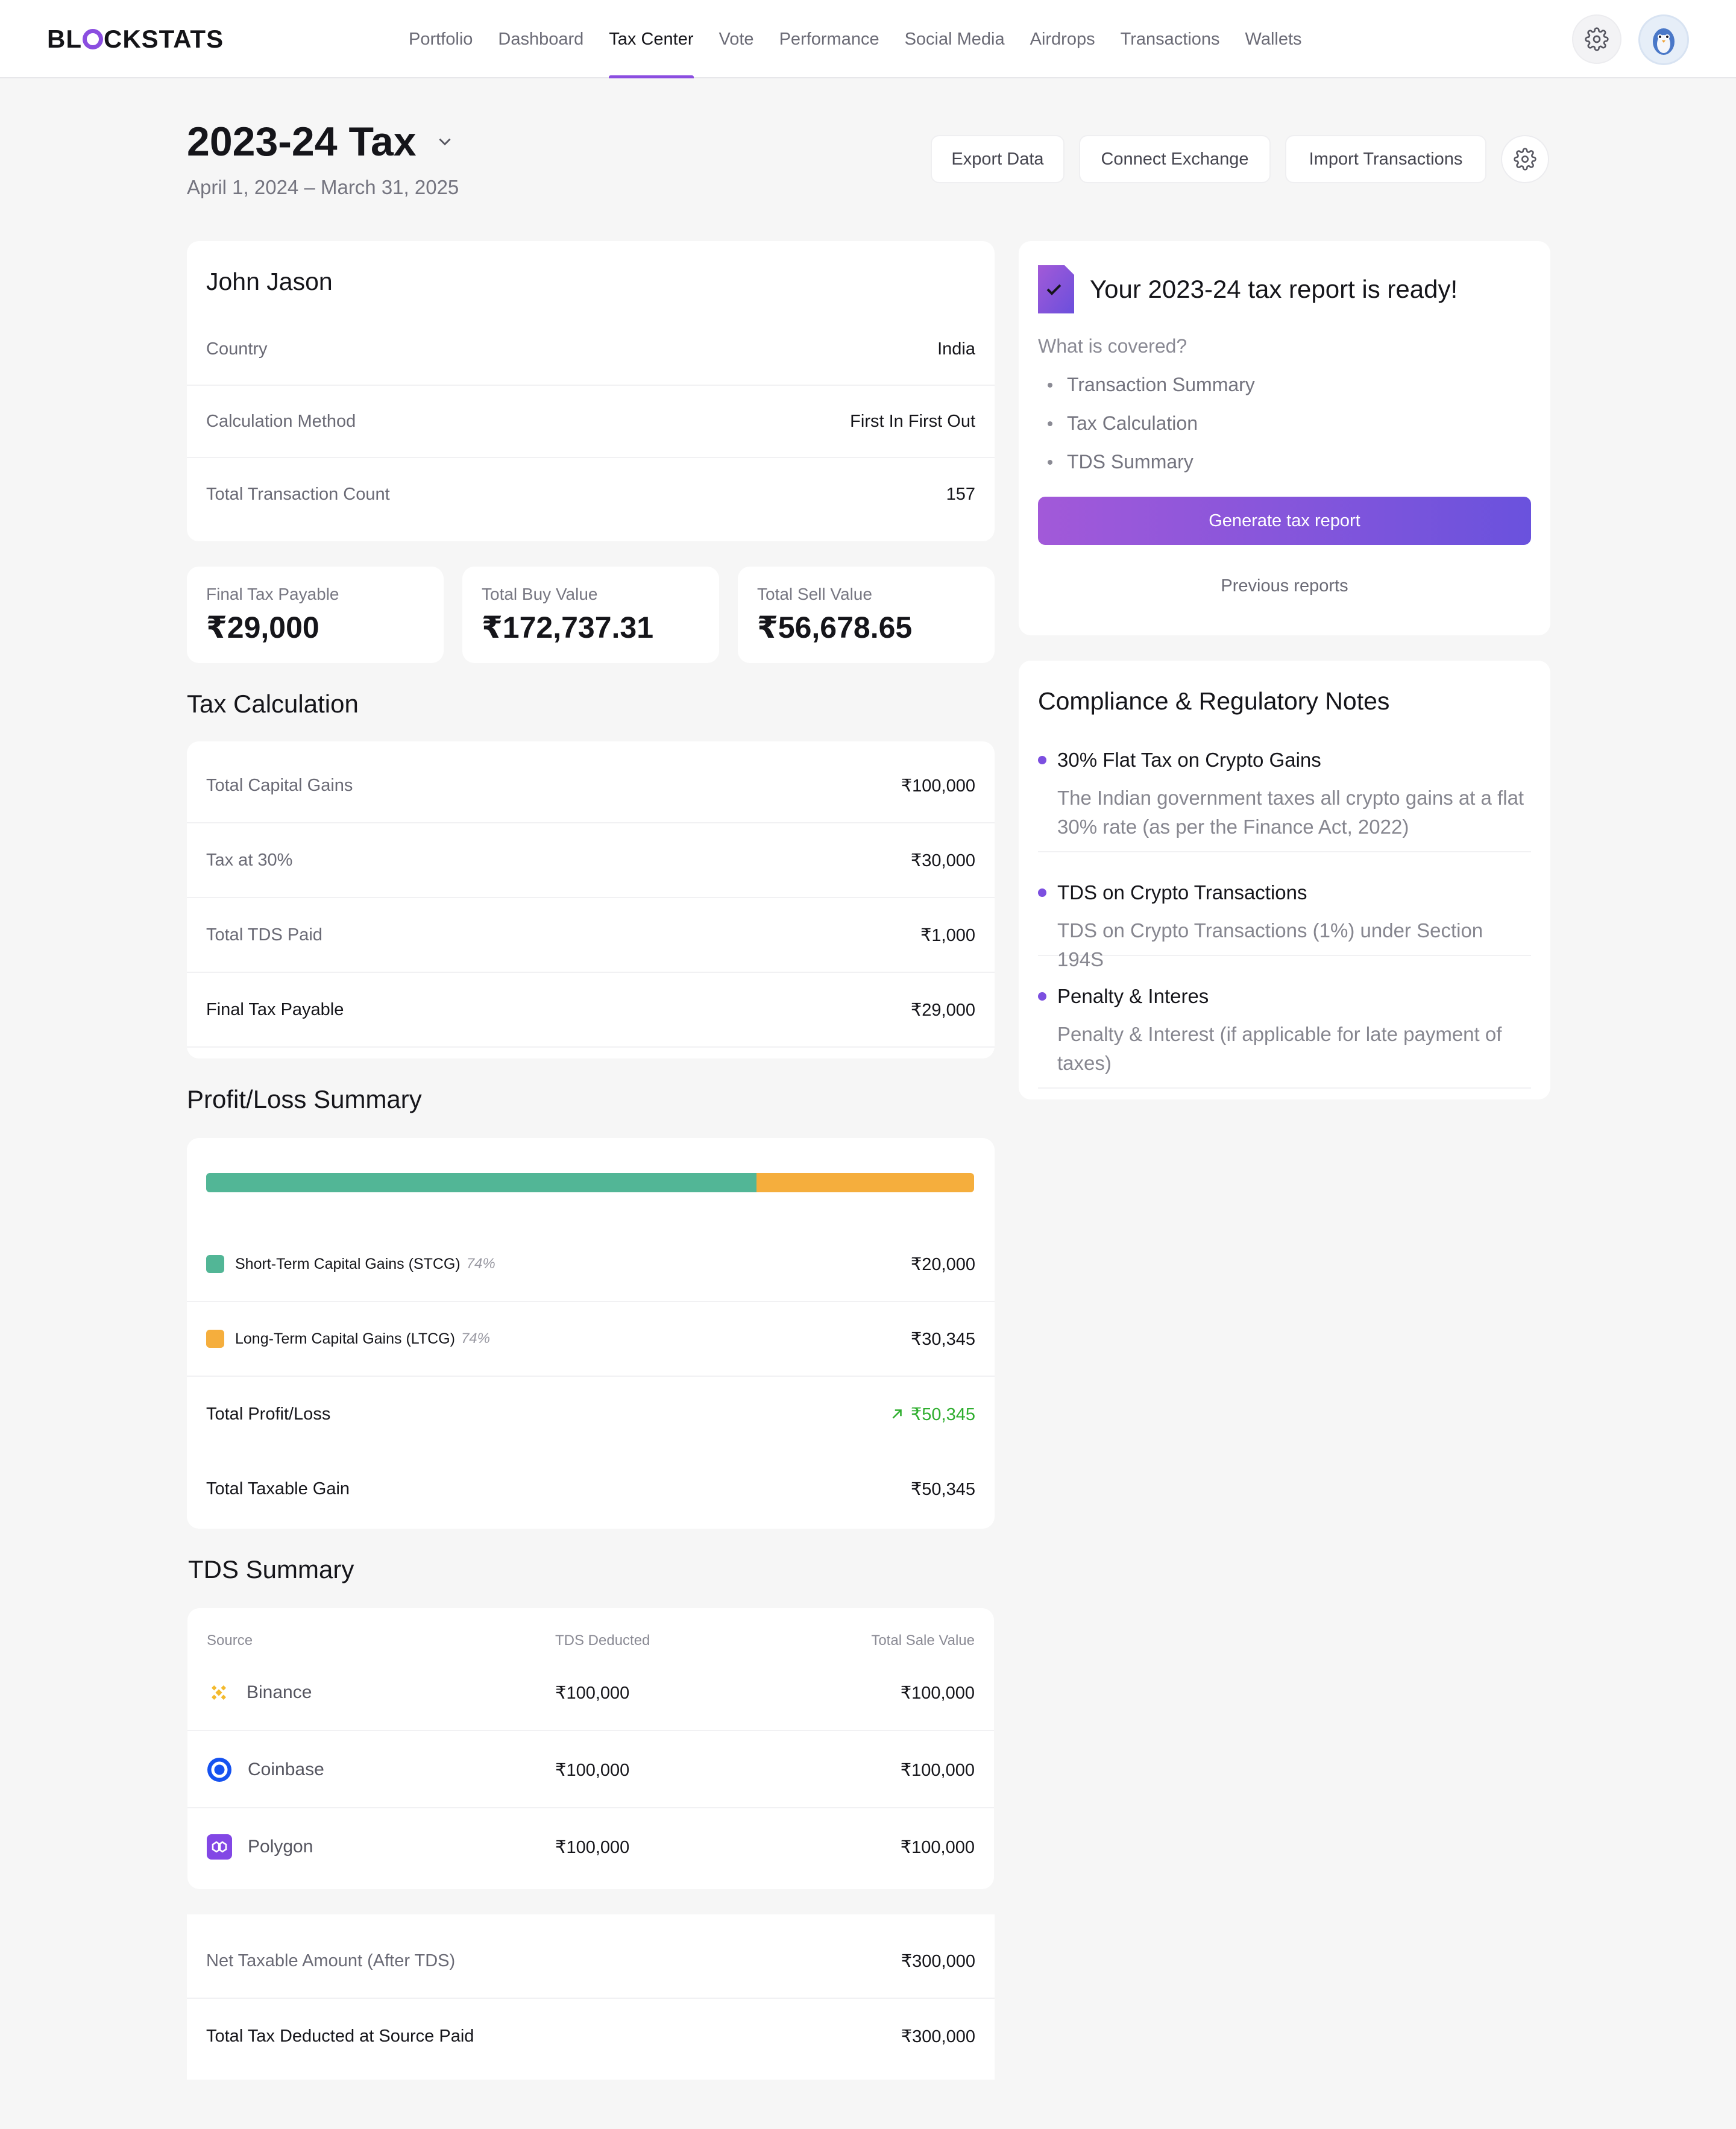  I want to click on stat-label: Total Buy Value, so click(540, 594).